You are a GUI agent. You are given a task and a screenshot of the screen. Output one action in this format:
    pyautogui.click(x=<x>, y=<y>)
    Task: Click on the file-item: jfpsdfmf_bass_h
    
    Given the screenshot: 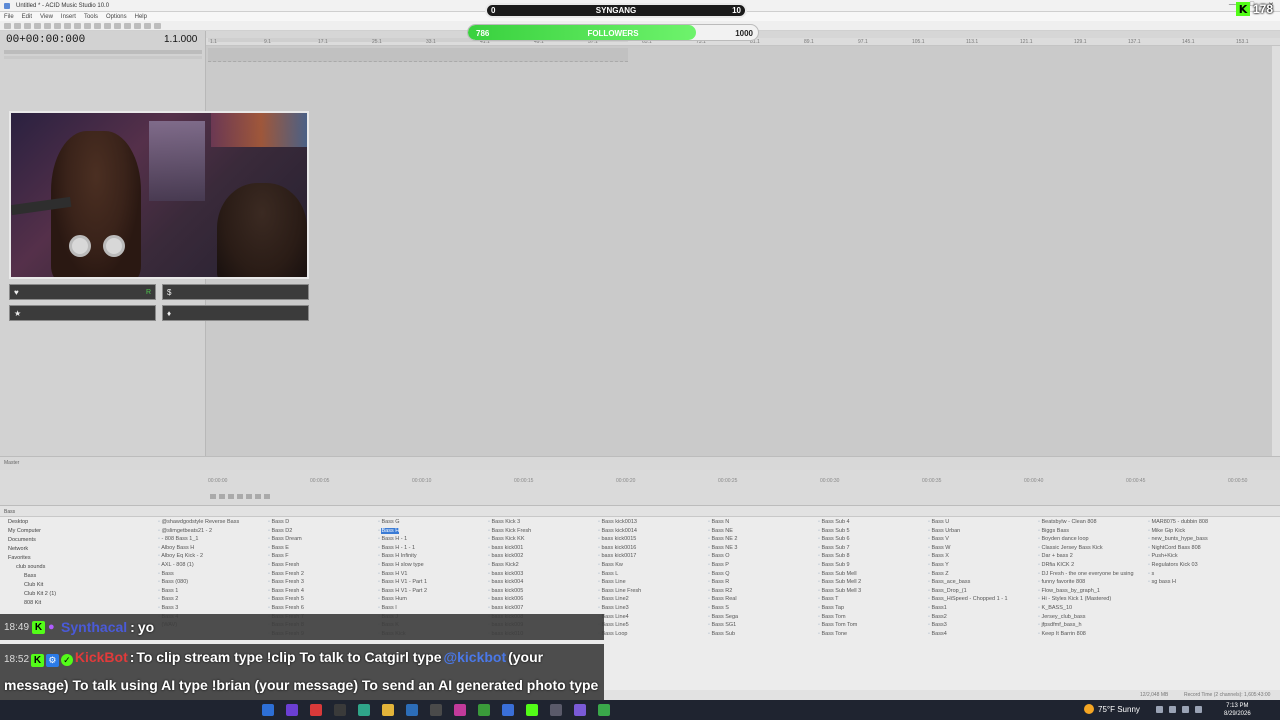 What is the action you would take?
    pyautogui.click(x=1092, y=625)
    